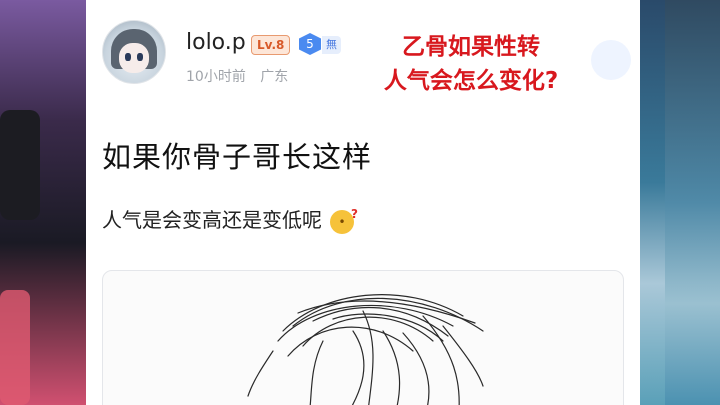 This screenshot has height=405, width=720. I want to click on membership-badge-icon: 5, so click(310, 44).